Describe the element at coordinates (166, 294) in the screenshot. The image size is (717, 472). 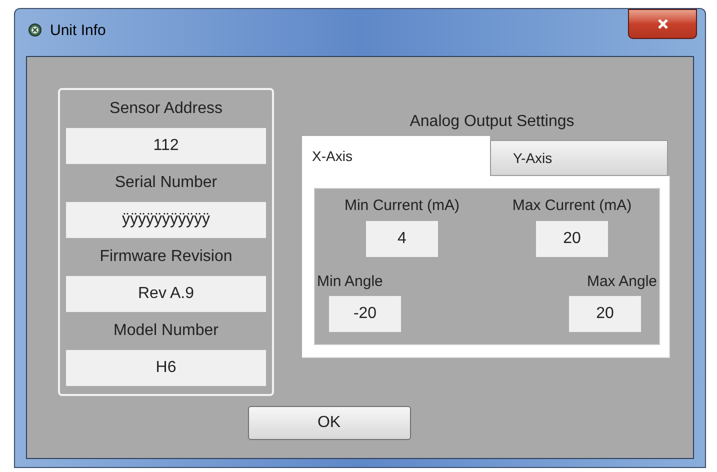
I see `value-field: Rev A.9` at that location.